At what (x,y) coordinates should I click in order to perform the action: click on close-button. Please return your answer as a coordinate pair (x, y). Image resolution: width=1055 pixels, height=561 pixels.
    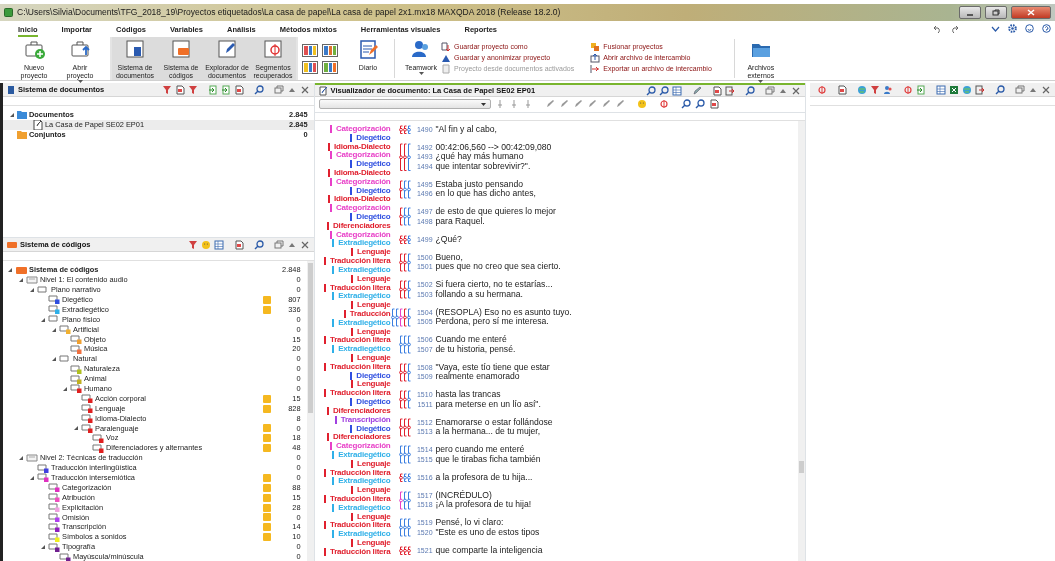
    Looking at the image, I should click on (1031, 12).